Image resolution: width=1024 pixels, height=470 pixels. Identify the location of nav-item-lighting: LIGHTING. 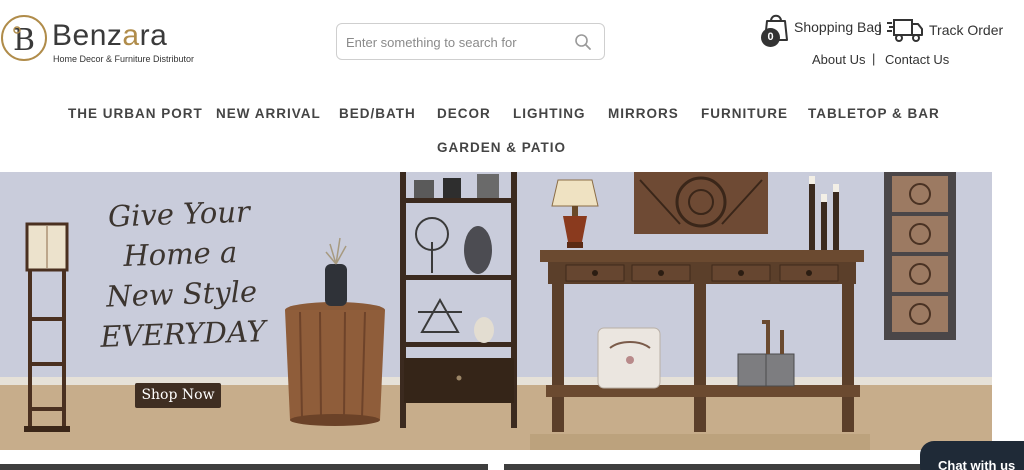
(549, 113).